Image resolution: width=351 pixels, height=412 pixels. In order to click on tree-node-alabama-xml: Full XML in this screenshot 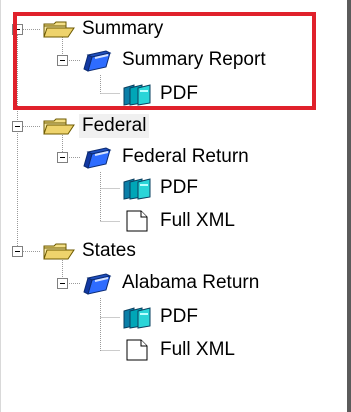, I will do `click(179, 350)`.